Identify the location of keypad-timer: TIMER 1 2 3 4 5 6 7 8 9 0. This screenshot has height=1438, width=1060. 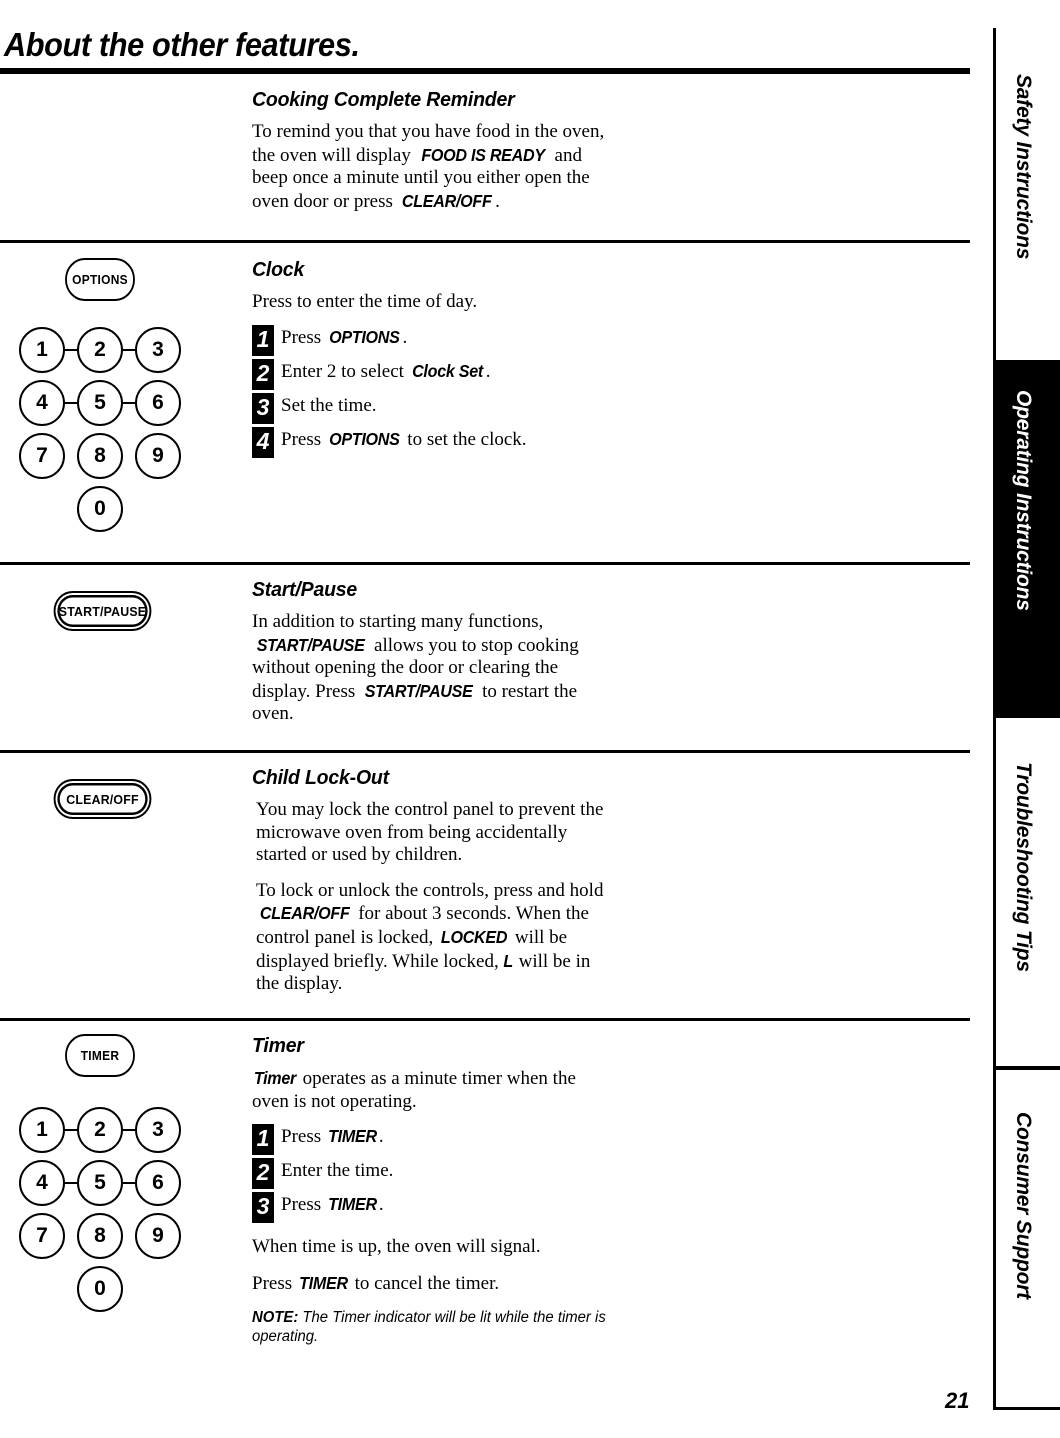
(100, 1173).